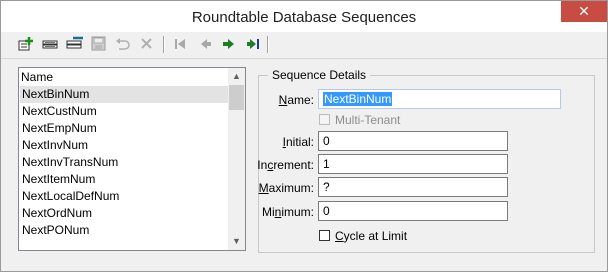 The width and height of the screenshot is (608, 272). What do you see at coordinates (125, 179) in the screenshot?
I see `list-item: NextItemNum` at bounding box center [125, 179].